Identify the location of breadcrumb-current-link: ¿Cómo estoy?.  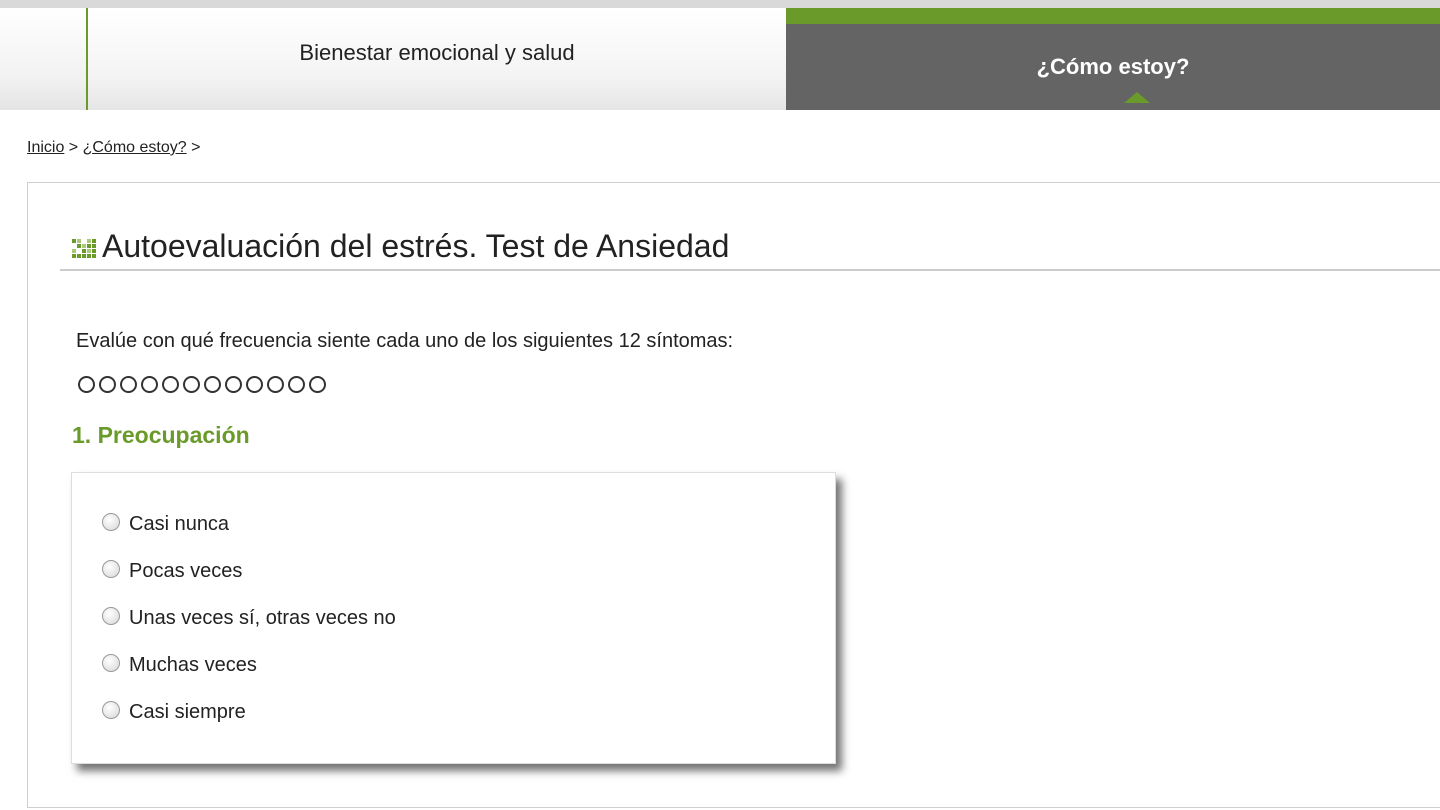
(135, 147).